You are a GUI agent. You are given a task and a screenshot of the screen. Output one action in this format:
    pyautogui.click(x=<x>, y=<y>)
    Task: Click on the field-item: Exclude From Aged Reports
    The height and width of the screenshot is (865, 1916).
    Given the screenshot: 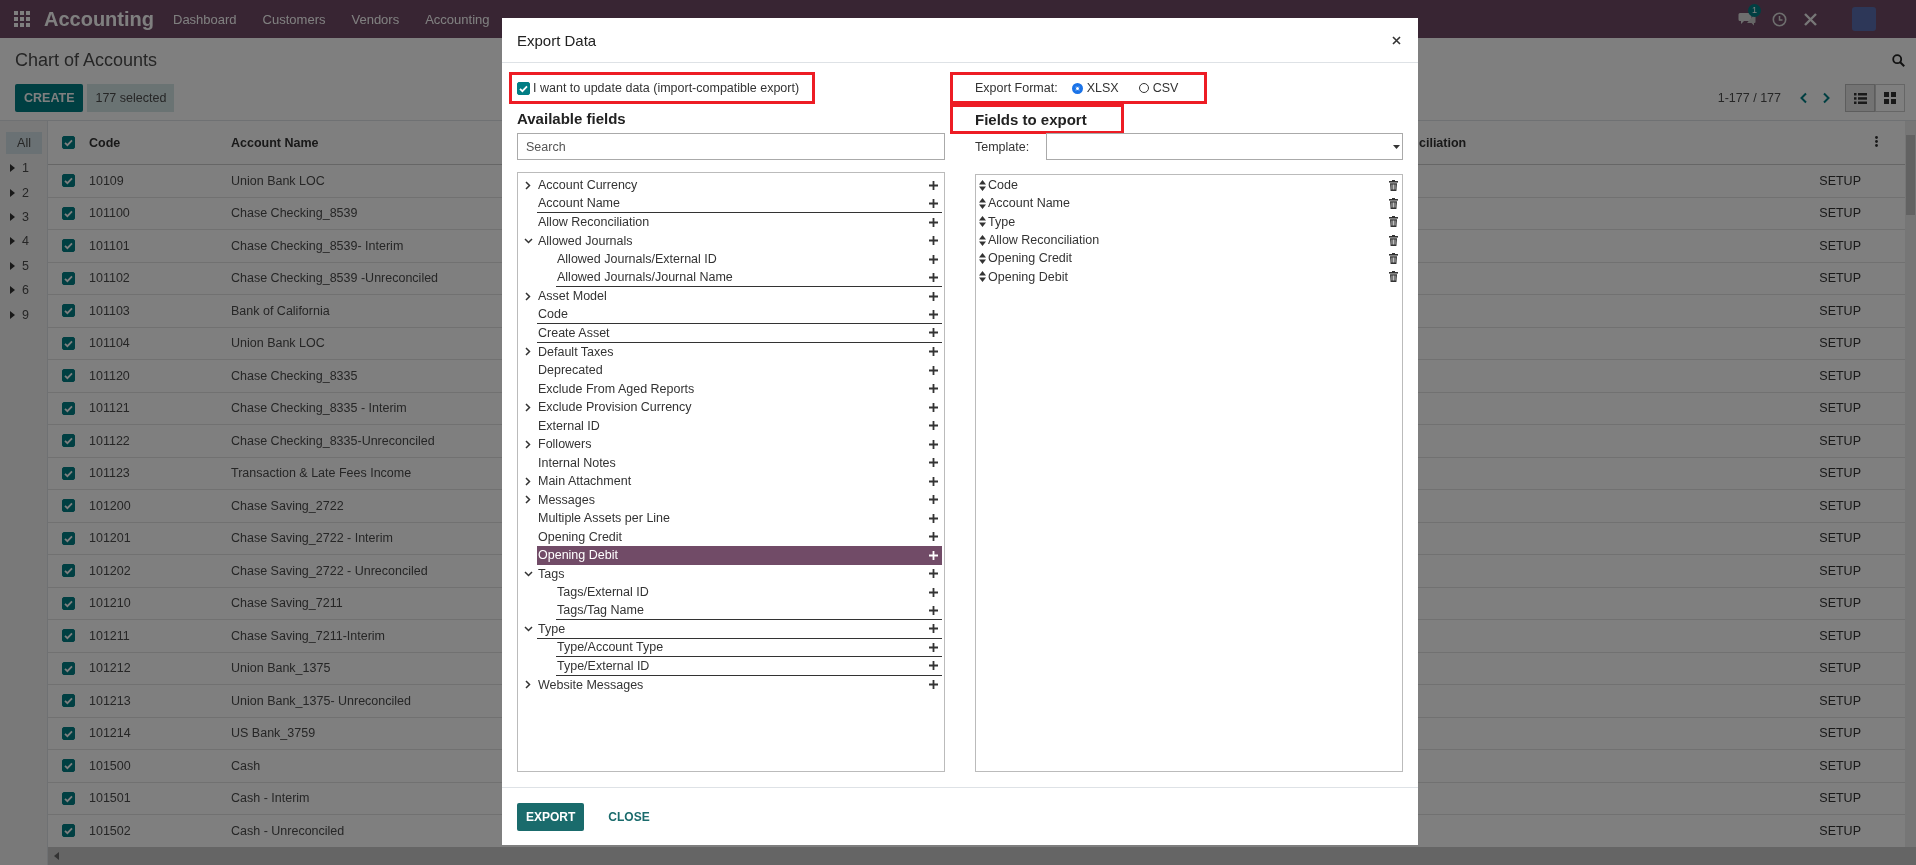 What is the action you would take?
    pyautogui.click(x=739, y=388)
    